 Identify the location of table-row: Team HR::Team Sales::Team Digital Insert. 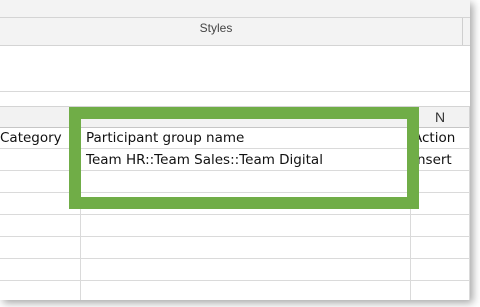
(235, 160).